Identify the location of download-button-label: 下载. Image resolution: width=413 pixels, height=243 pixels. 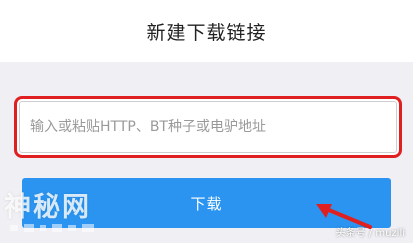
(206, 203).